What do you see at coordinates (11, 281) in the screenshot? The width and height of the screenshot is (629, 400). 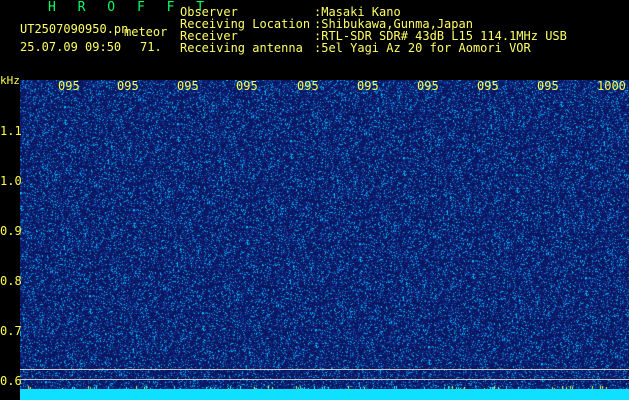 I see `freq-label: 0.8` at bounding box center [11, 281].